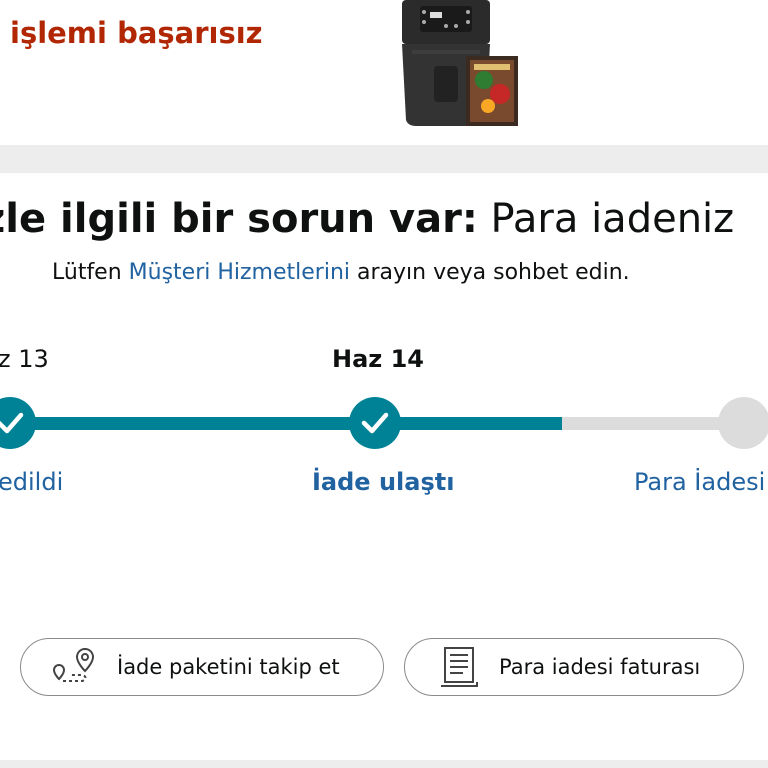  I want to click on product-image, so click(459, 64).